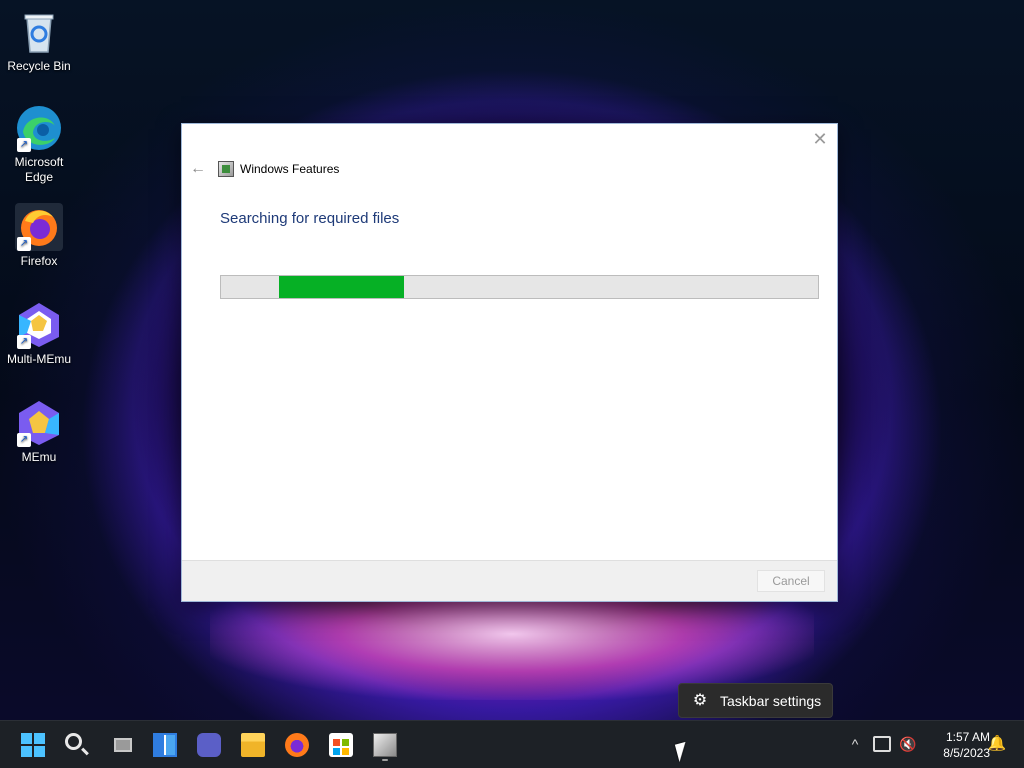 The image size is (1024, 768). I want to click on taskbar-settings-menu-item: ⚙ Taskbar settings, so click(755, 700).